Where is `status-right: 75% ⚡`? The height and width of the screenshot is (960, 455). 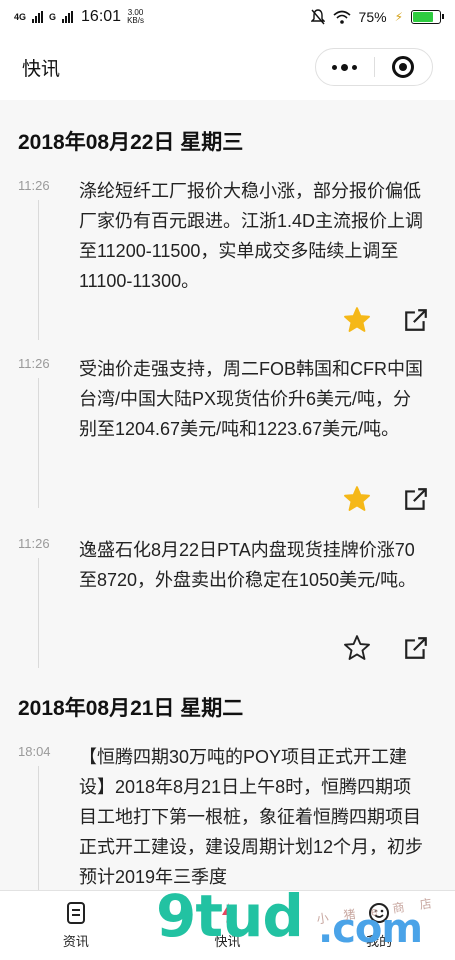 status-right: 75% ⚡ is located at coordinates (377, 17).